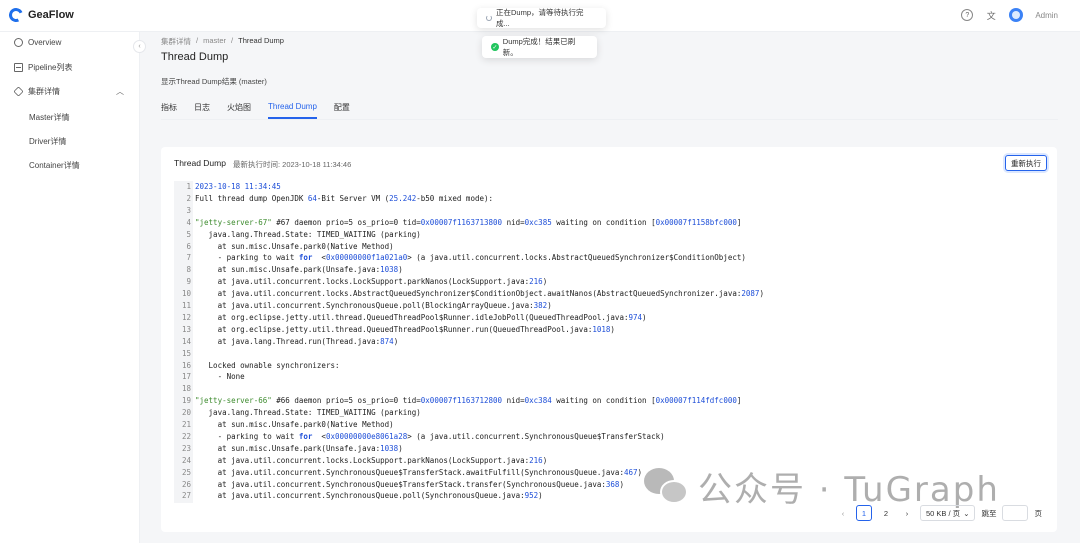  What do you see at coordinates (186, 353) in the screenshot?
I see `line-number: 15` at bounding box center [186, 353].